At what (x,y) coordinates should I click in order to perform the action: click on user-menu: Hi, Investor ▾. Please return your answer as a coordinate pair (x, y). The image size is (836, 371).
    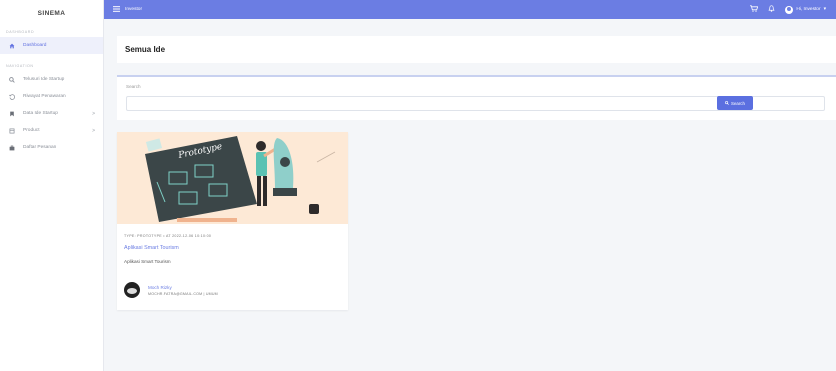
    Looking at the image, I should click on (805, 9).